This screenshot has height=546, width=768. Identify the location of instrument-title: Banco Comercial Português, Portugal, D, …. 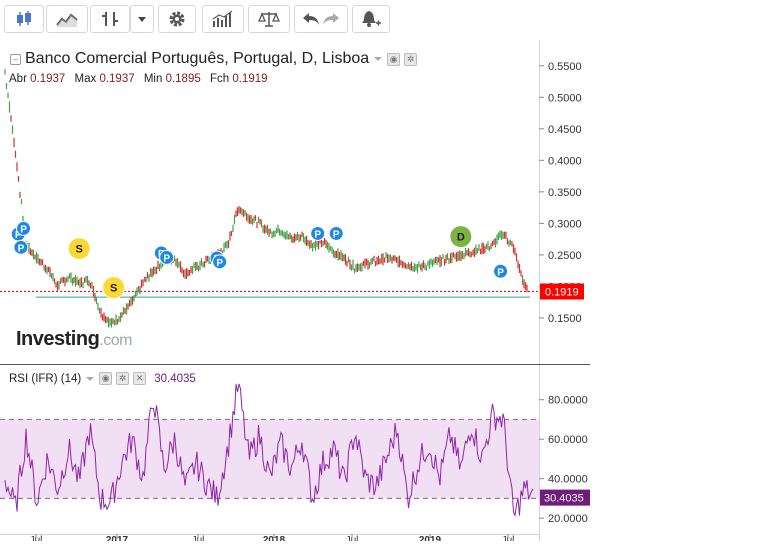
(197, 59).